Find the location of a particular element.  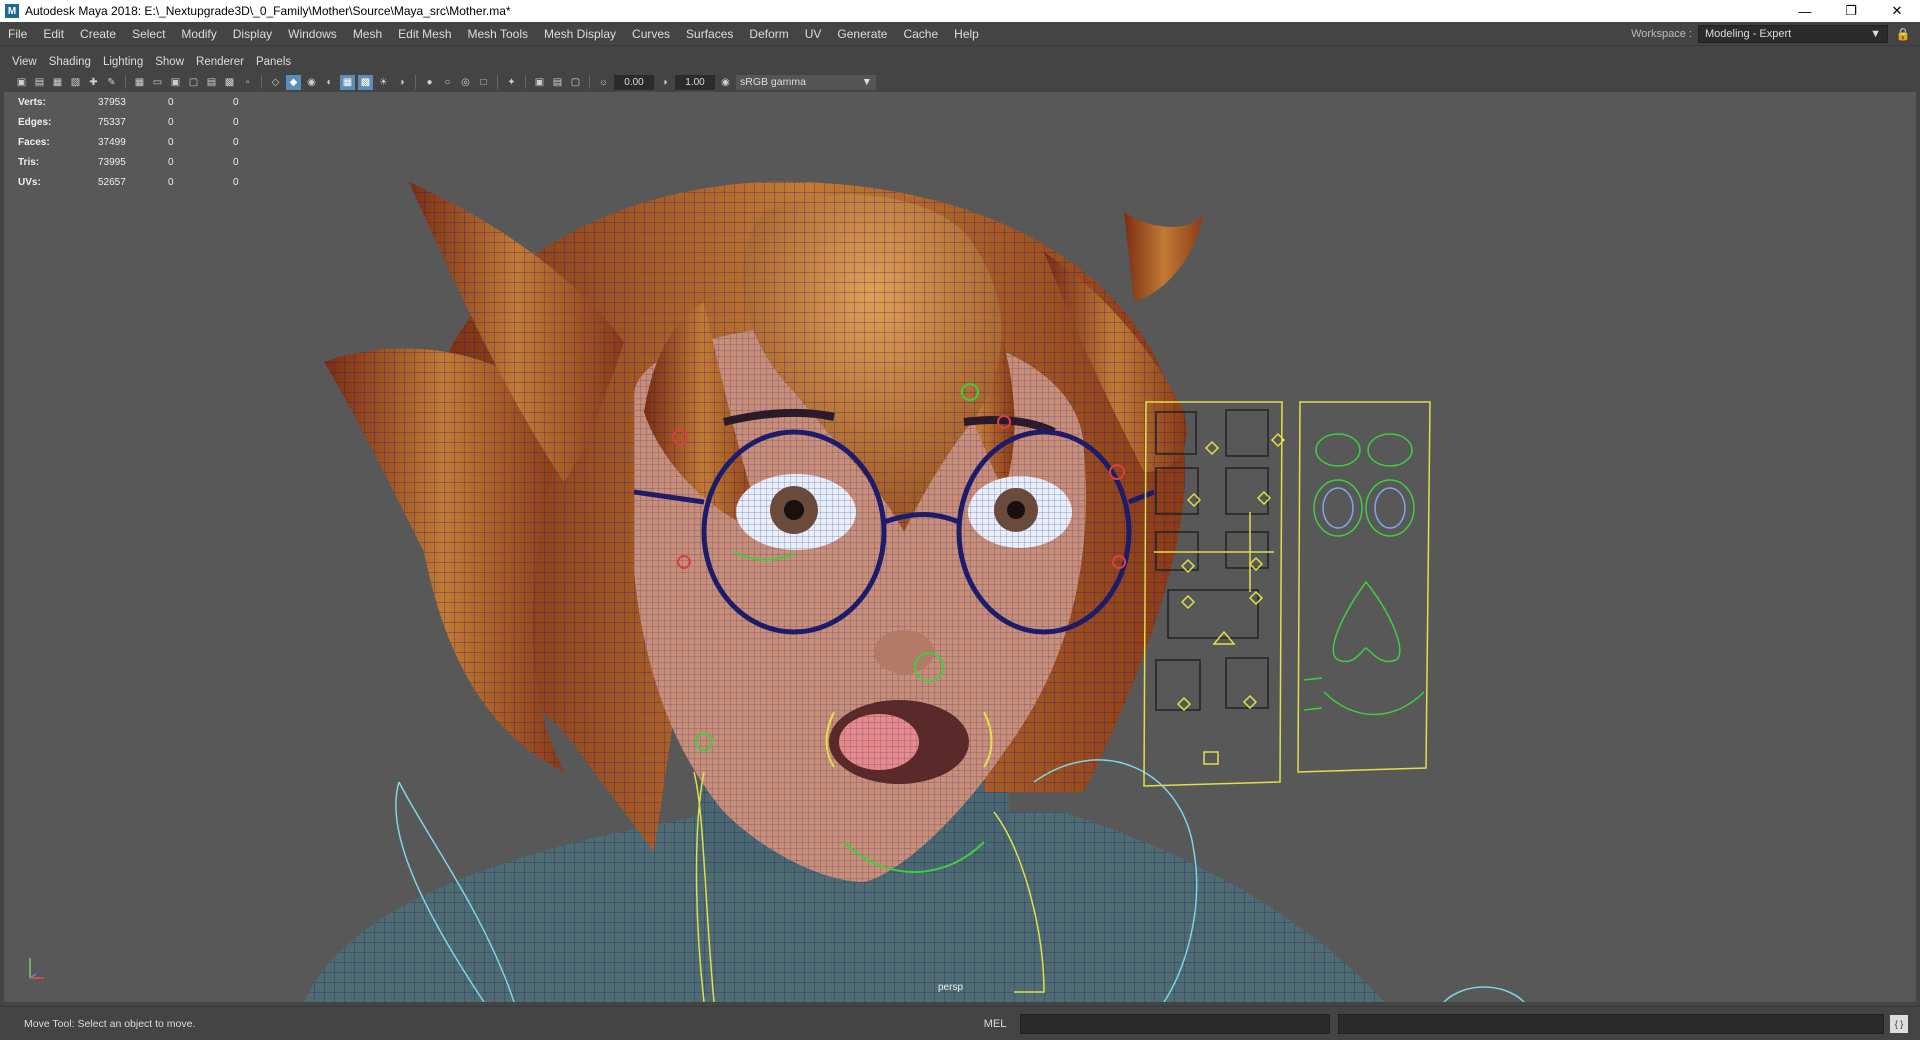

close-icon: ✕ is located at coordinates (1897, 11).